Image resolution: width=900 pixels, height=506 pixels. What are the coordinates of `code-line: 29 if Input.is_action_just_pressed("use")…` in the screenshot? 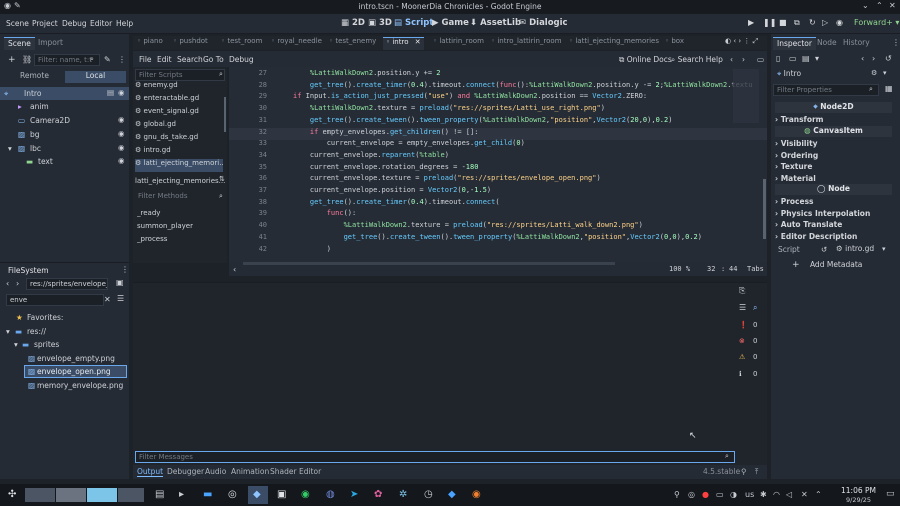 It's located at (498, 98).